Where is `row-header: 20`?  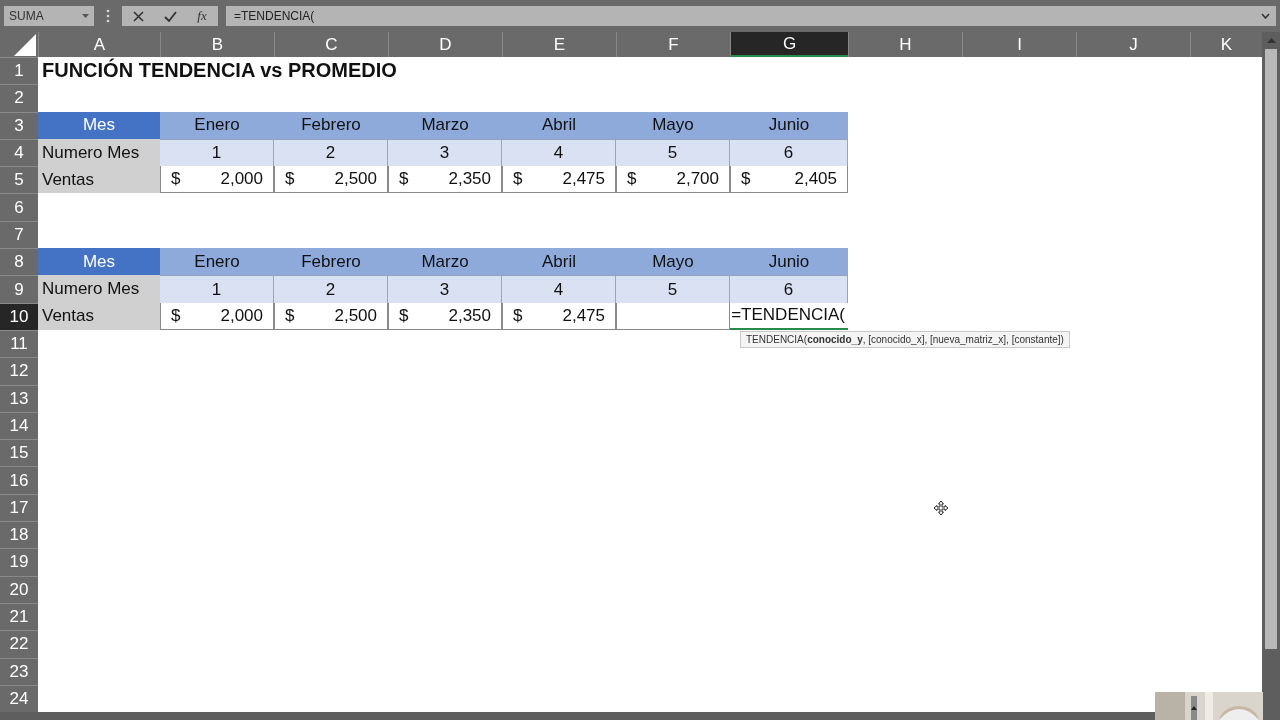 row-header: 20 is located at coordinates (19, 589).